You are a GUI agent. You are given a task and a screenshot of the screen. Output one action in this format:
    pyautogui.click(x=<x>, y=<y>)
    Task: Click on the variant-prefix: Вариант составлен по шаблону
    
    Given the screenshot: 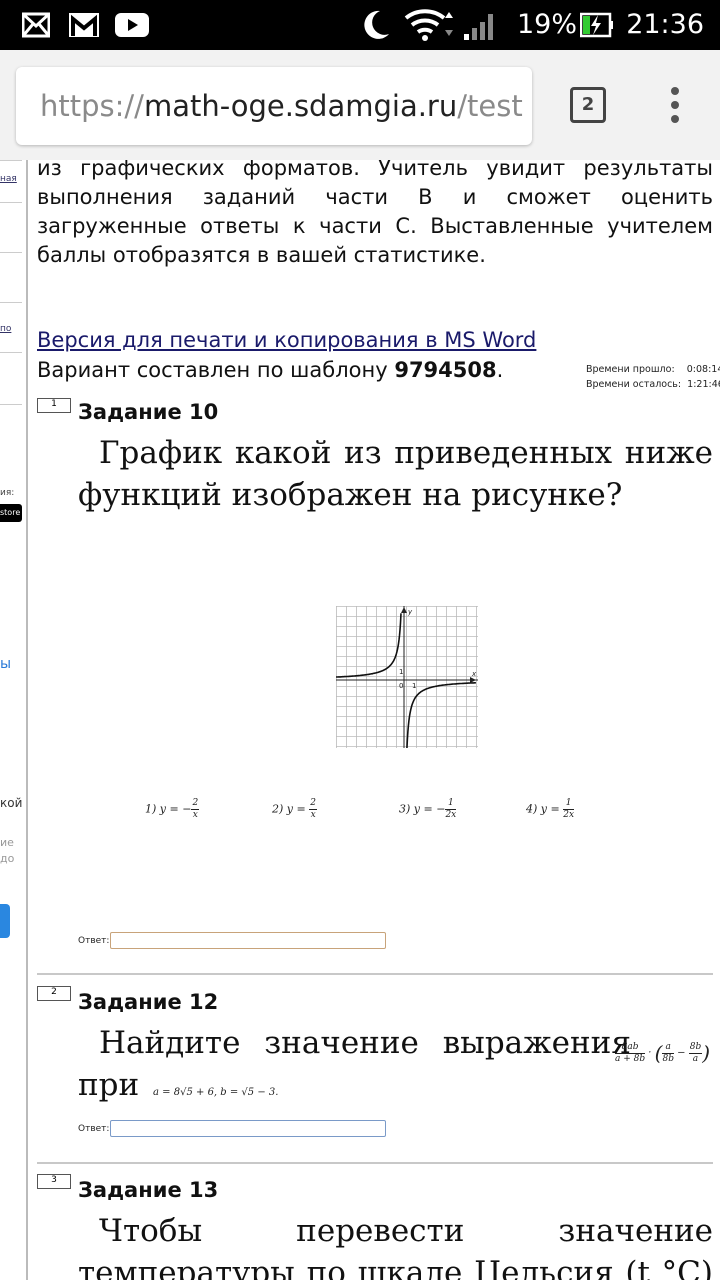 What is the action you would take?
    pyautogui.click(x=216, y=370)
    